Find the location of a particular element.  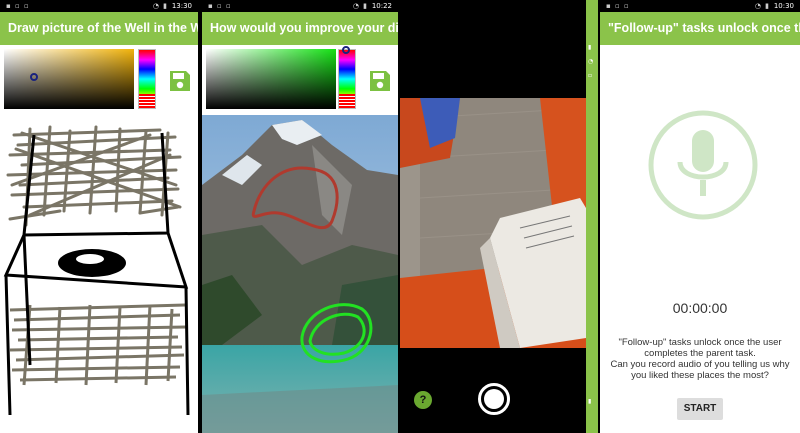

description-line: completes the parent task. is located at coordinates (700, 353).